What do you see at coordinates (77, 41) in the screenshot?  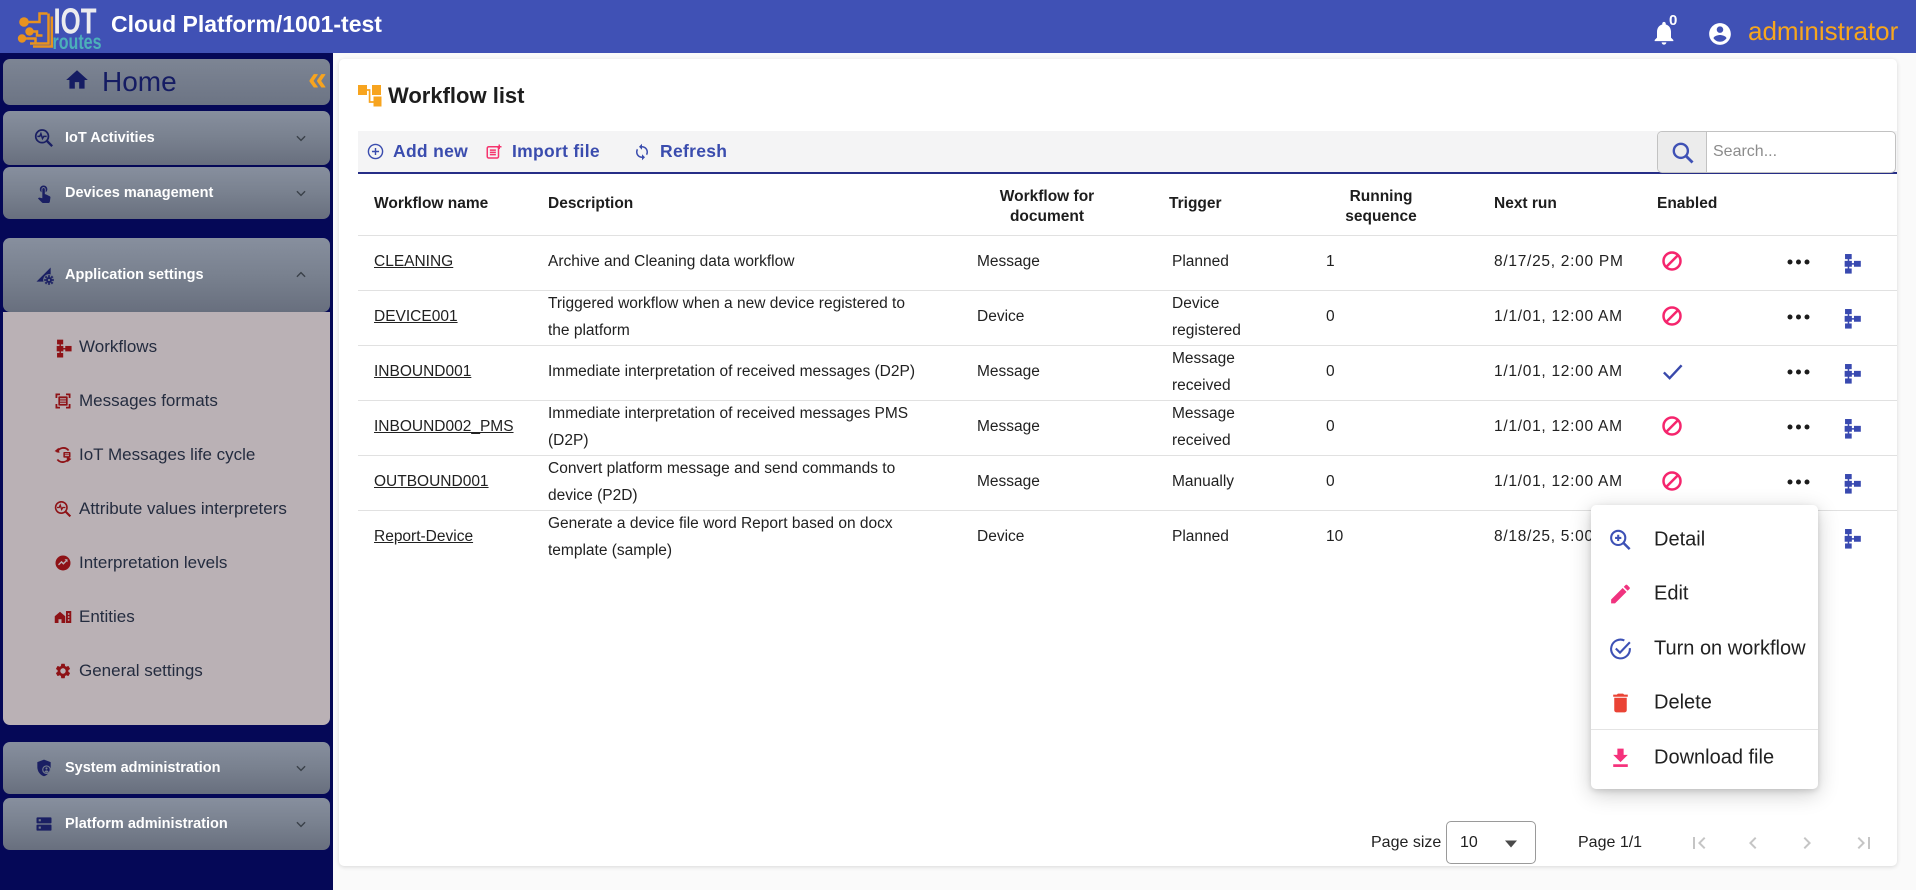 I see `svg-text: routes` at bounding box center [77, 41].